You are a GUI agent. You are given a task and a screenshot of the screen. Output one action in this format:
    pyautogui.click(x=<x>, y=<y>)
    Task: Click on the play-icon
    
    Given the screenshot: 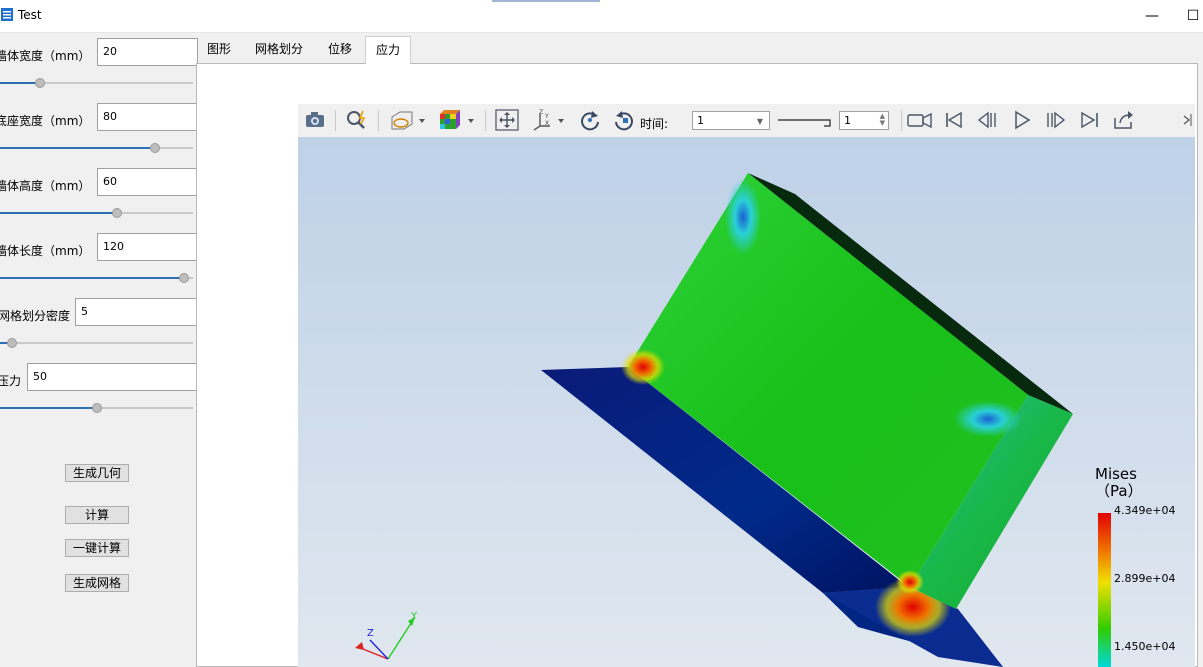 What is the action you would take?
    pyautogui.click(x=1022, y=120)
    